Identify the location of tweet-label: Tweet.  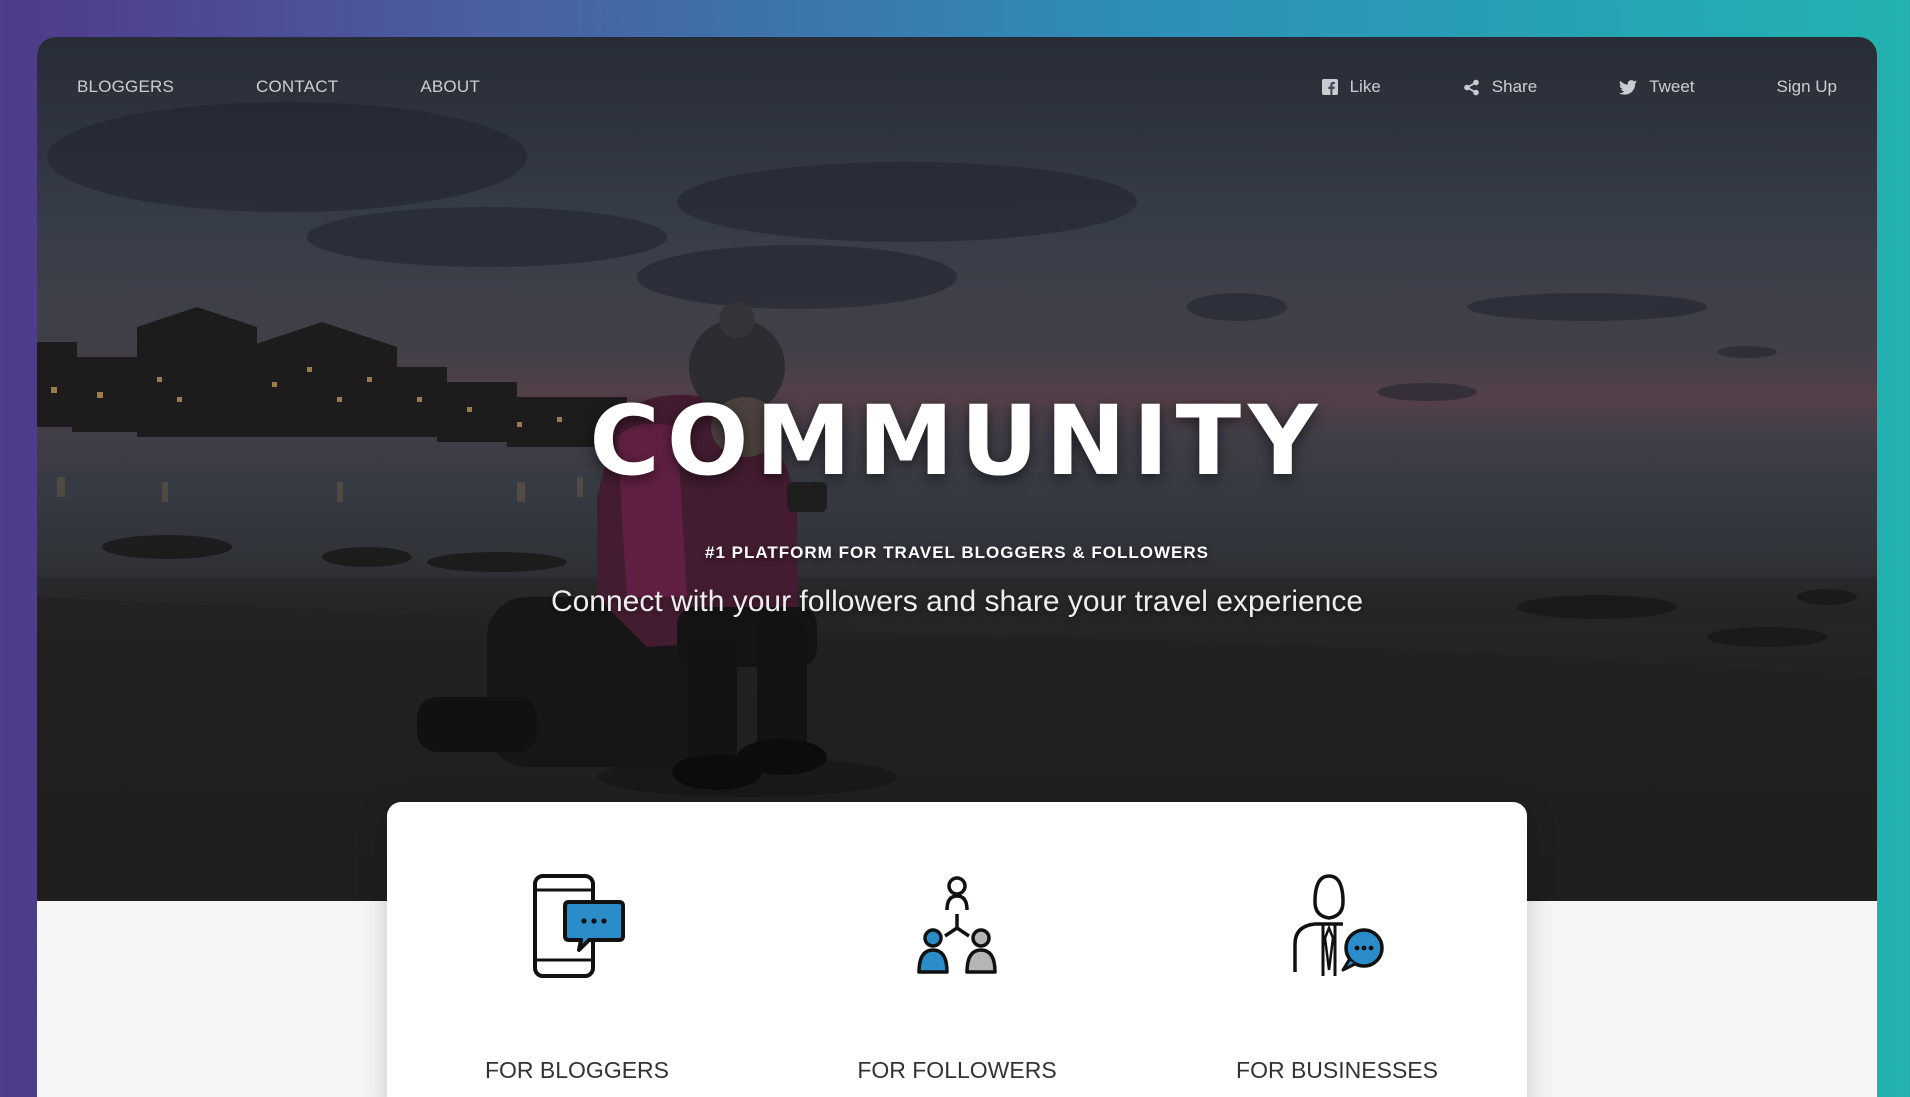
(1672, 86).